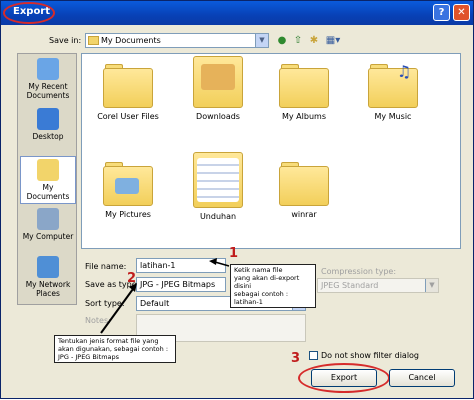 This screenshot has width=474, height=400. Describe the element at coordinates (131, 40) in the screenshot. I see `save-in-value: My Documents` at that location.